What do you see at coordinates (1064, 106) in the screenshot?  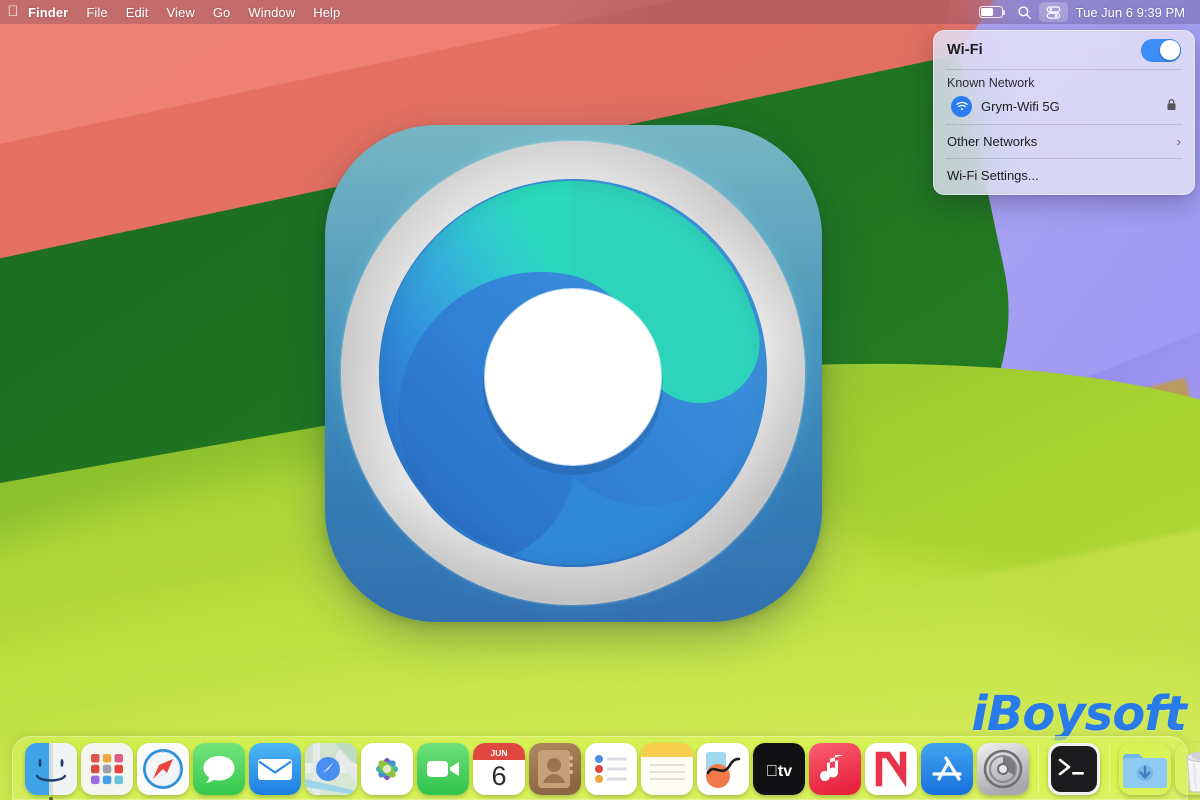 I see `wifi-network-row: Grym-Wifi 5G` at bounding box center [1064, 106].